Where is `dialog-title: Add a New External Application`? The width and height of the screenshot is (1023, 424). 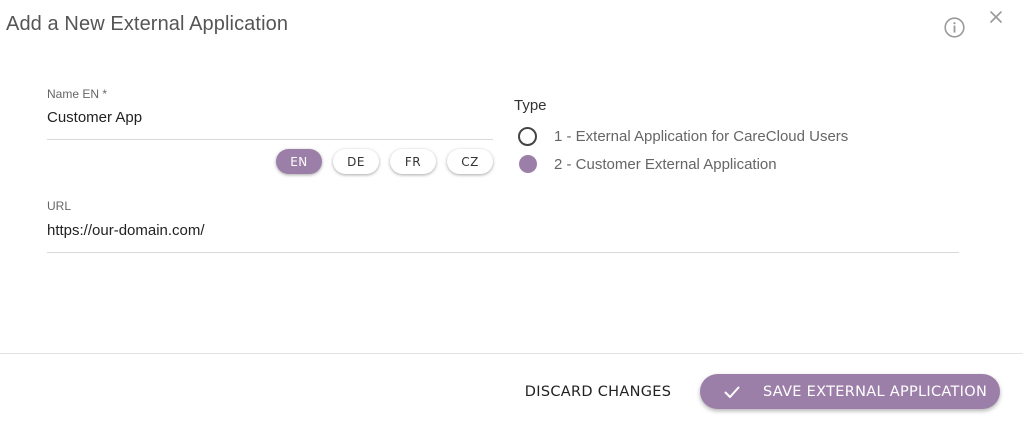
dialog-title: Add a New External Application is located at coordinates (147, 24).